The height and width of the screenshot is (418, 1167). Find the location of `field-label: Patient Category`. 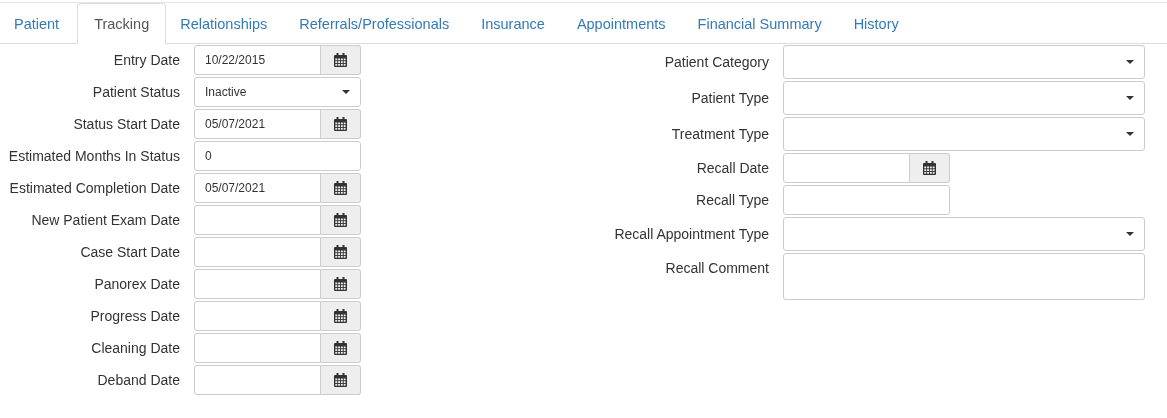

field-label: Patient Category is located at coordinates (716, 62).